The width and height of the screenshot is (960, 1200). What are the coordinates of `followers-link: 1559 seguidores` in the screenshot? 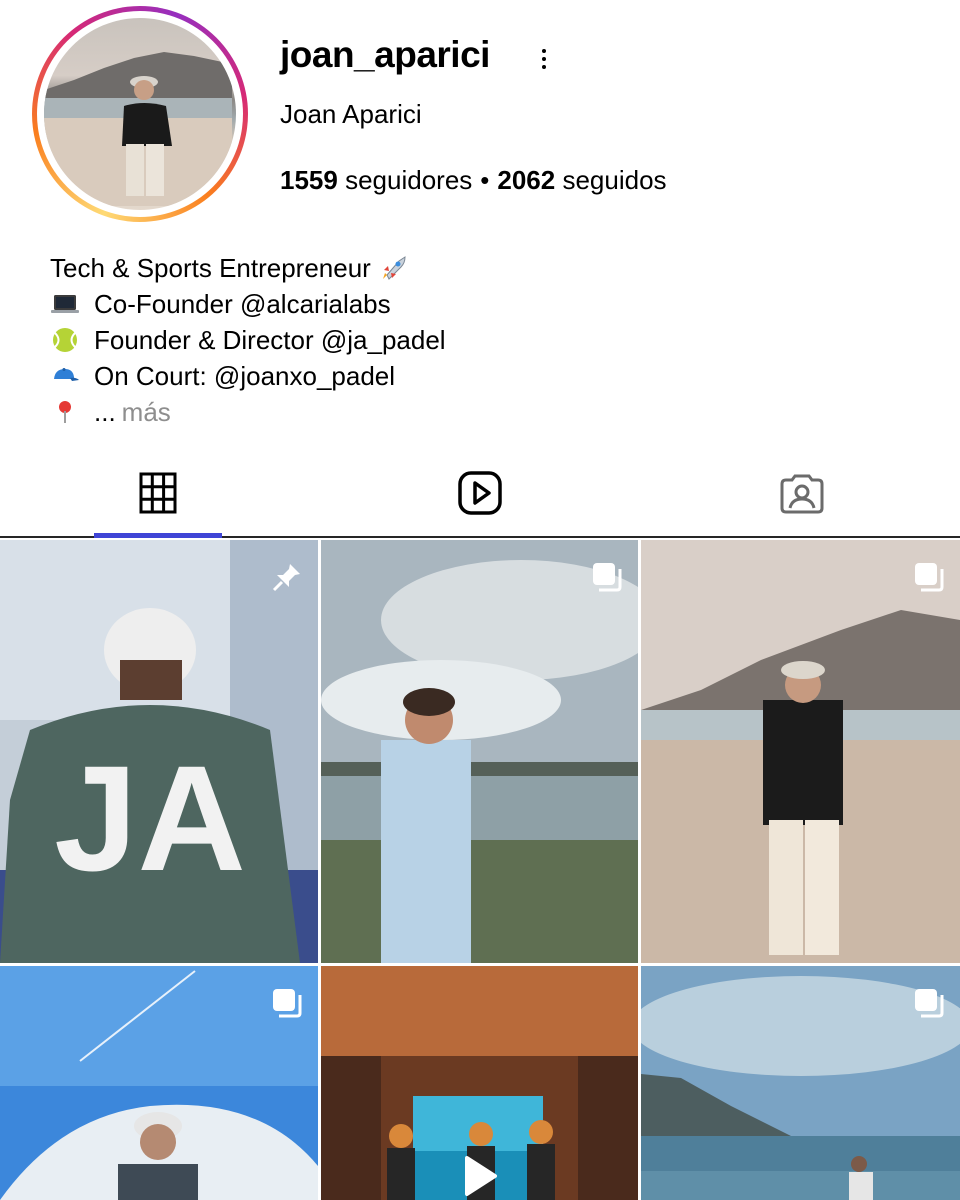 It's located at (376, 180).